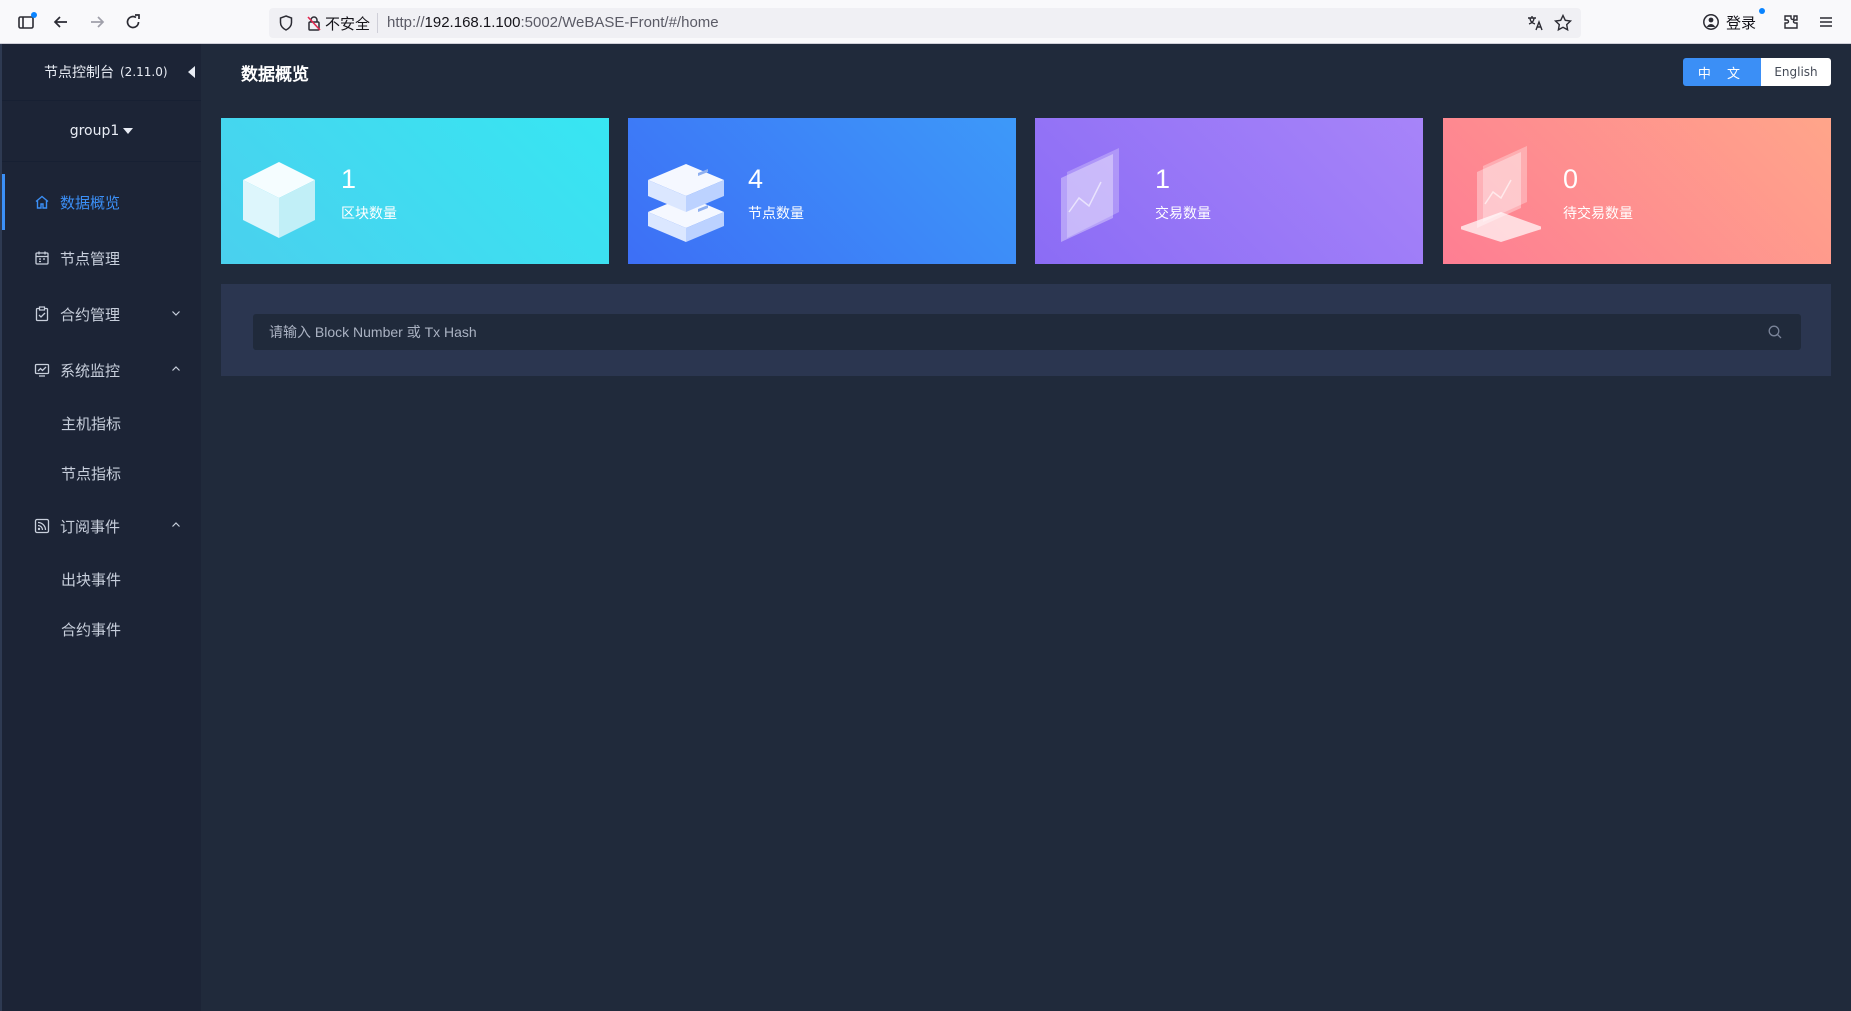 The width and height of the screenshot is (1851, 1011). I want to click on login-label: 登录, so click(1741, 22).